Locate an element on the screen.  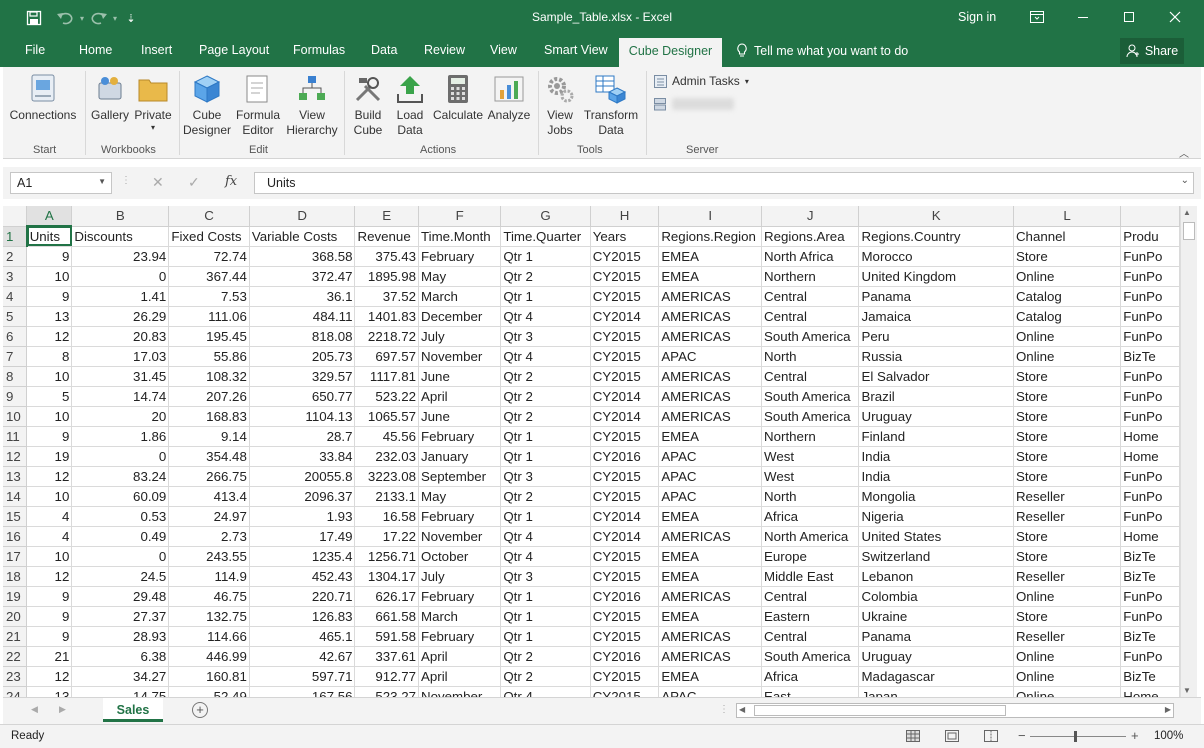
table-cell: 46.75 is located at coordinates (209, 596).